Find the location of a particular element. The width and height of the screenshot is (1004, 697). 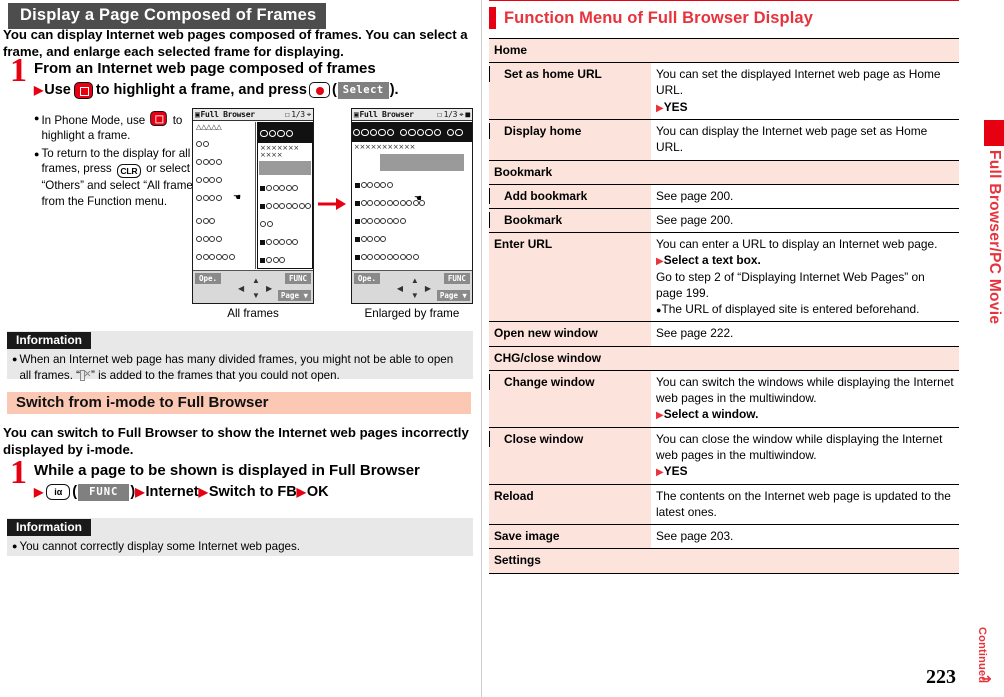

table-row-description: See page 200. is located at coordinates (805, 196).